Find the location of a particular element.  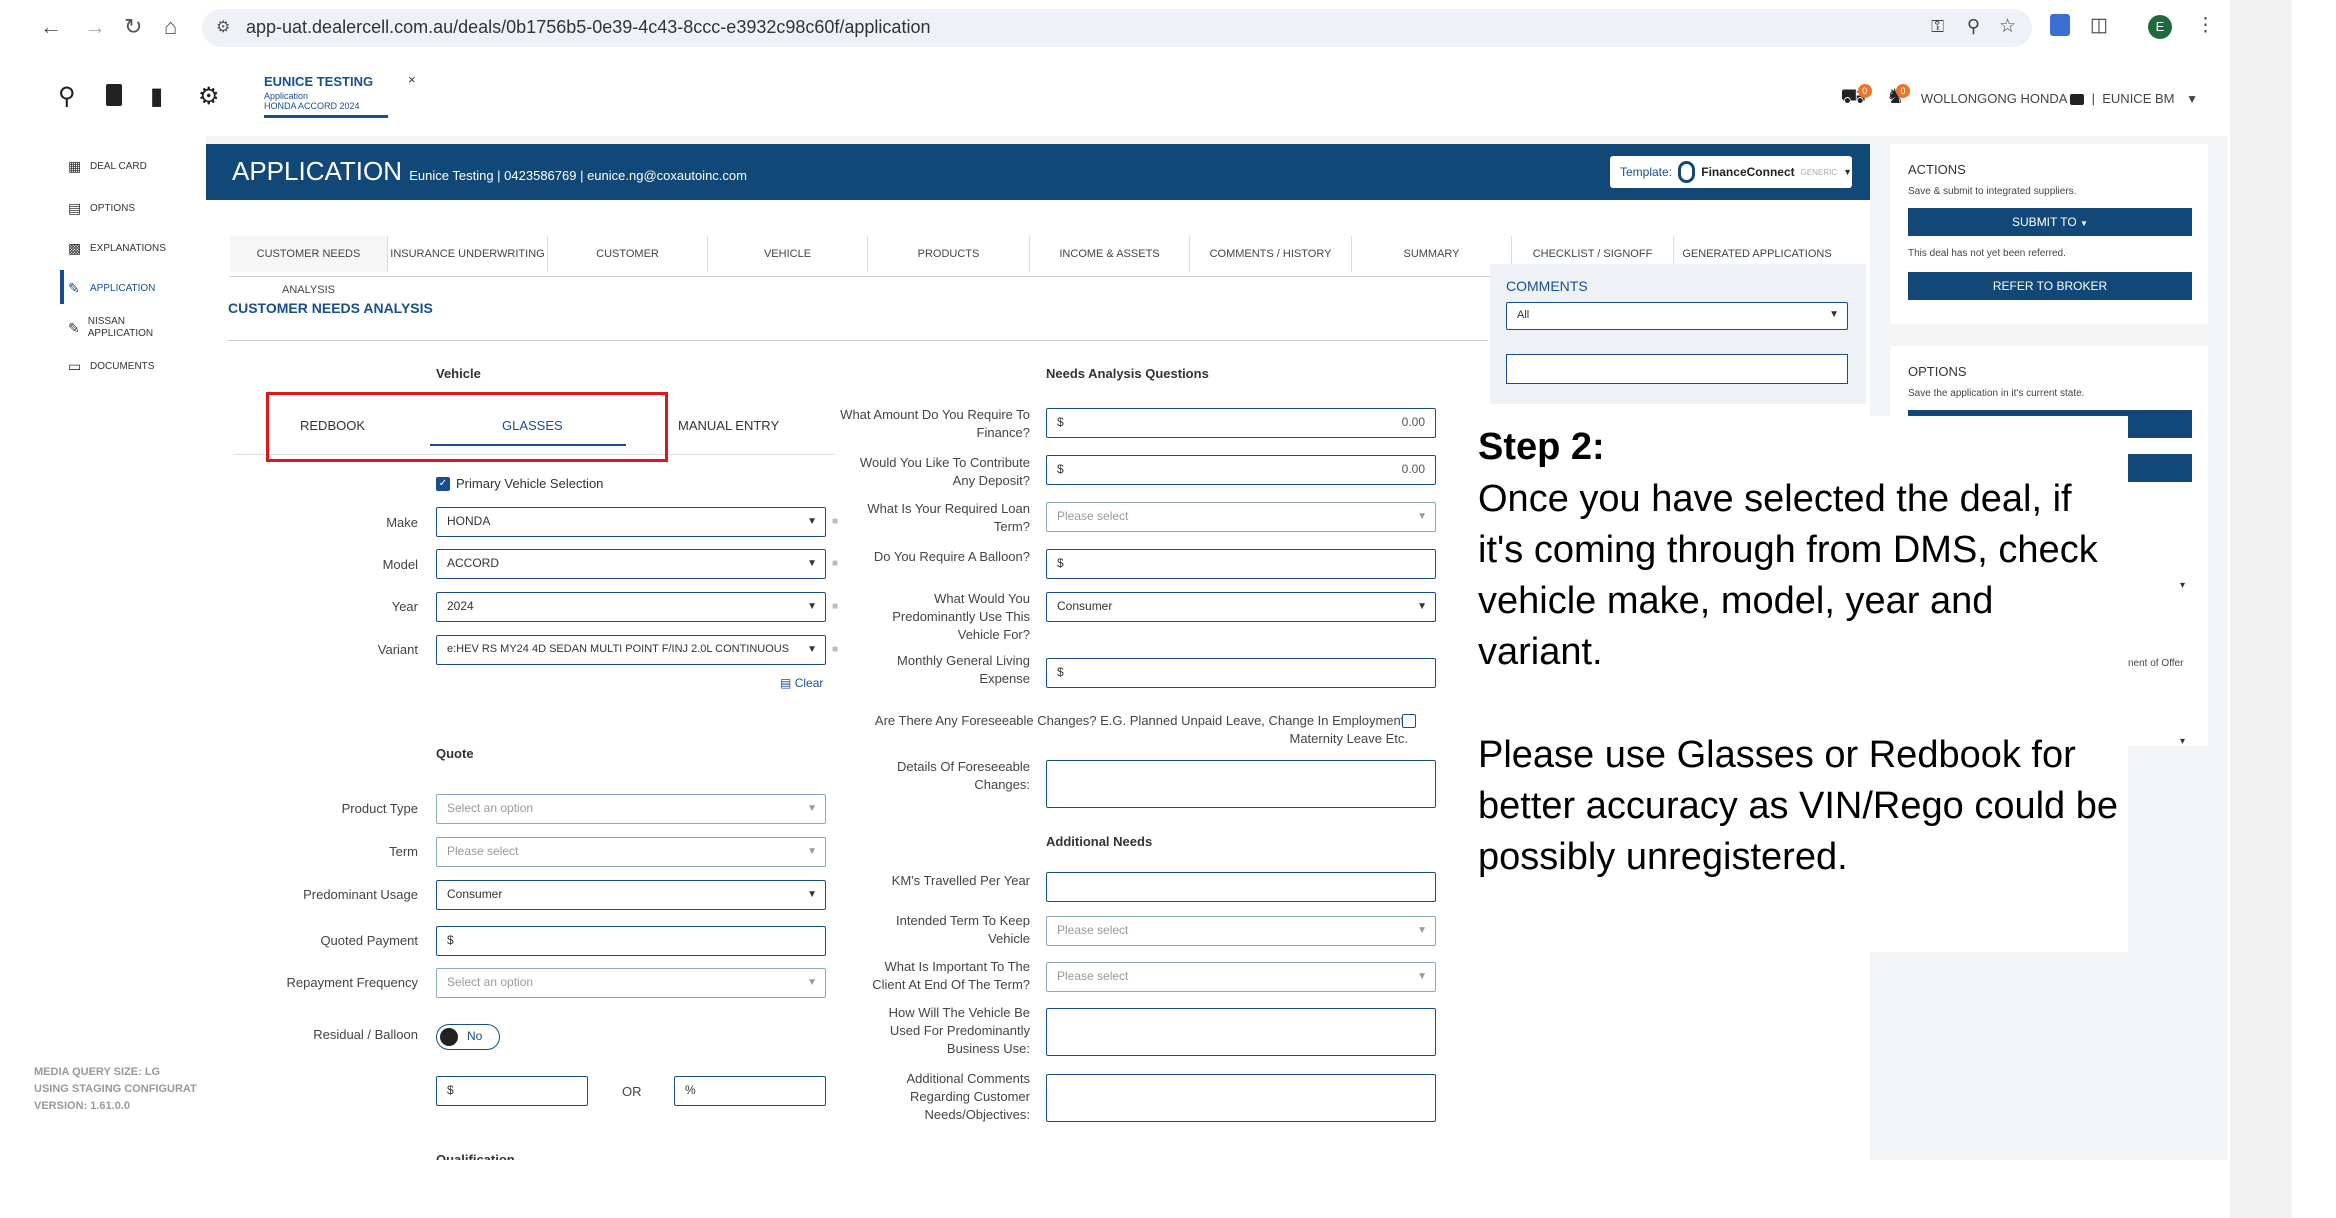

balloon-input: $ is located at coordinates (1241, 564).